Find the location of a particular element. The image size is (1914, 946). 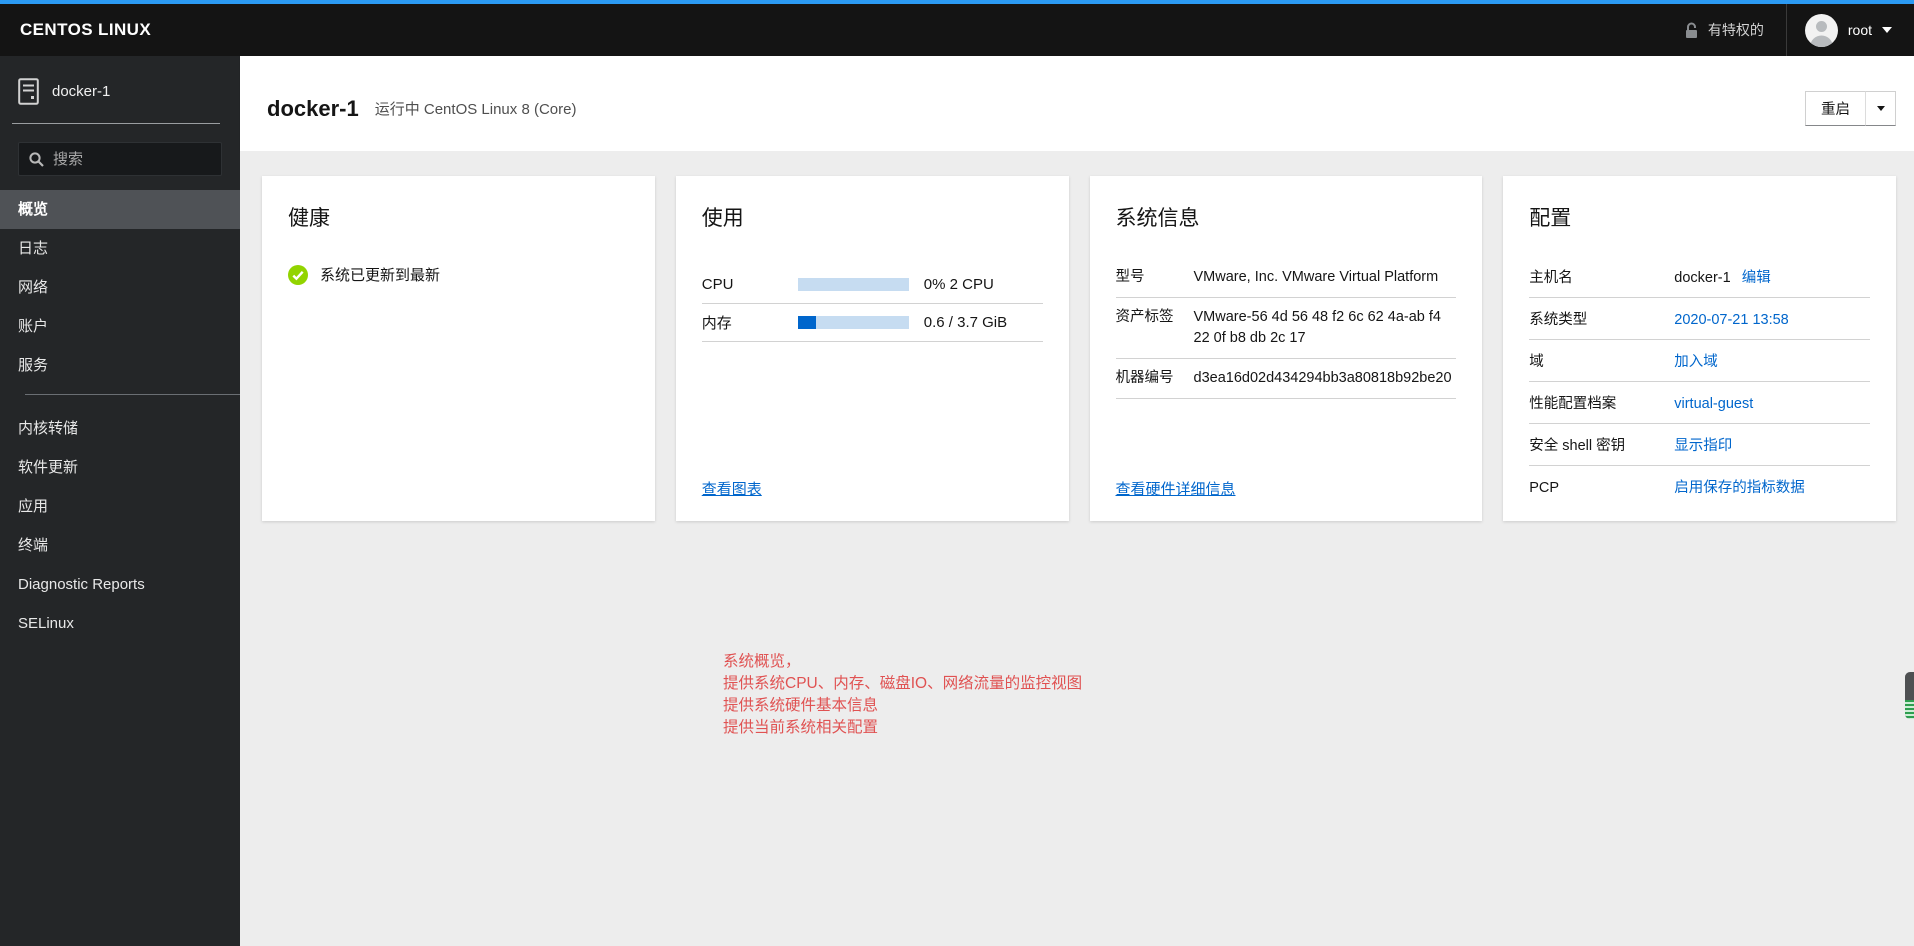

privileged-label: 有特权的 is located at coordinates (1735, 30).